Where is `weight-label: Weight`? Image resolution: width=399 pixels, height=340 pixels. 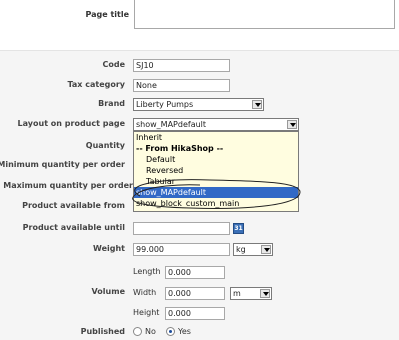 weight-label: Weight is located at coordinates (109, 248).